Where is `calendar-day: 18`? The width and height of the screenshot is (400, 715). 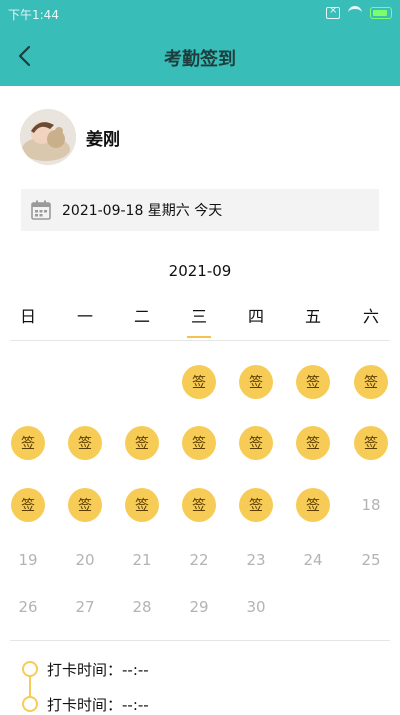
calendar-day: 18 is located at coordinates (371, 505).